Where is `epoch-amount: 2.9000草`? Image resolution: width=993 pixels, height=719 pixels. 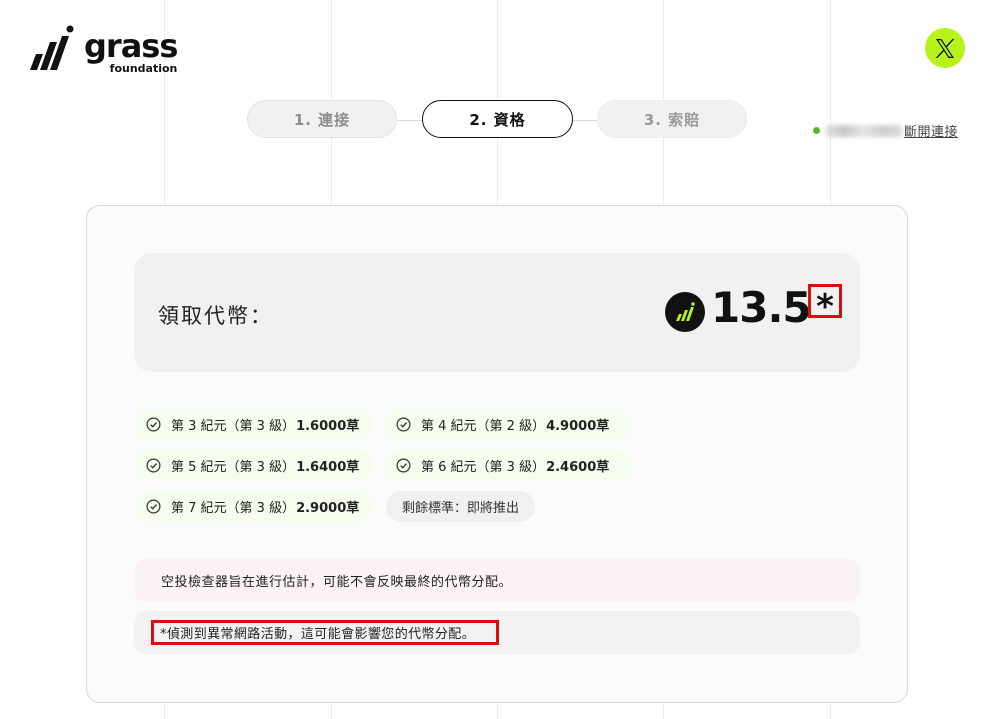
epoch-amount: 2.9000草 is located at coordinates (328, 508).